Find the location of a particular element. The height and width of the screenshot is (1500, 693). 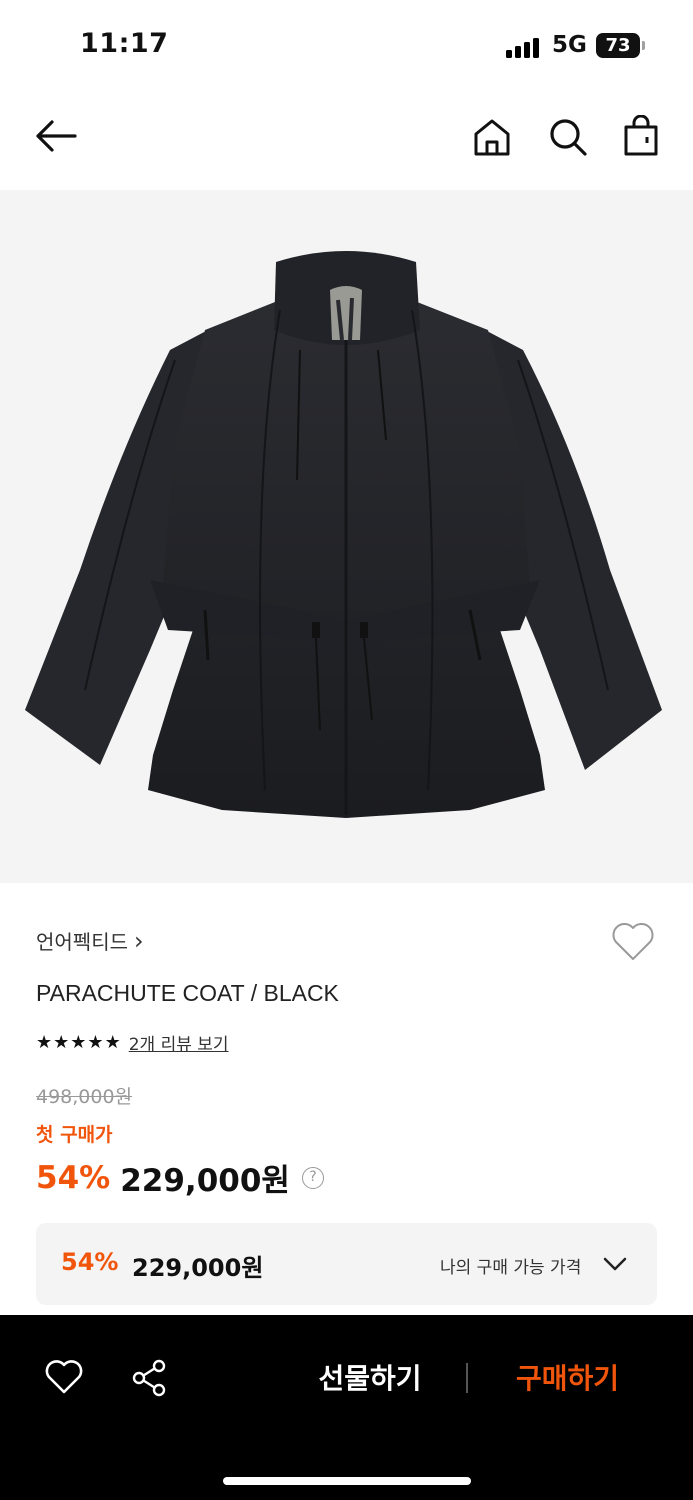

arrow-left-icon is located at coordinates (56, 136).